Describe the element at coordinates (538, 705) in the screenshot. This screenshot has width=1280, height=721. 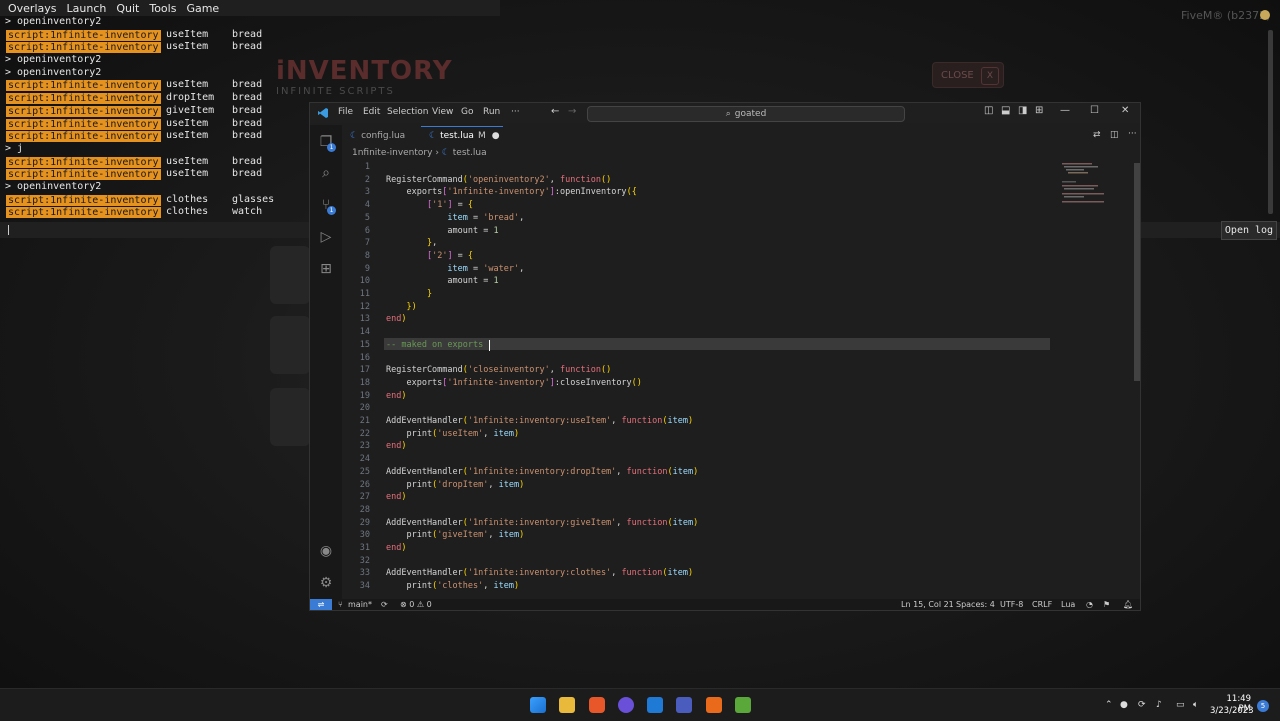
I see `windows-start-icon` at that location.